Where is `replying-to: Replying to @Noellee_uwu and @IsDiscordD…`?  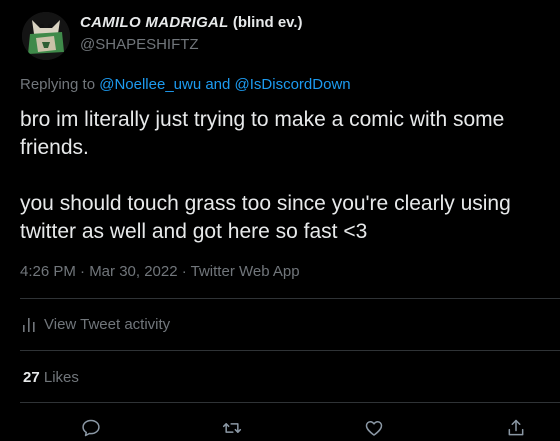
replying-to: Replying to @Noellee_uwu and @IsDiscordD… is located at coordinates (185, 84).